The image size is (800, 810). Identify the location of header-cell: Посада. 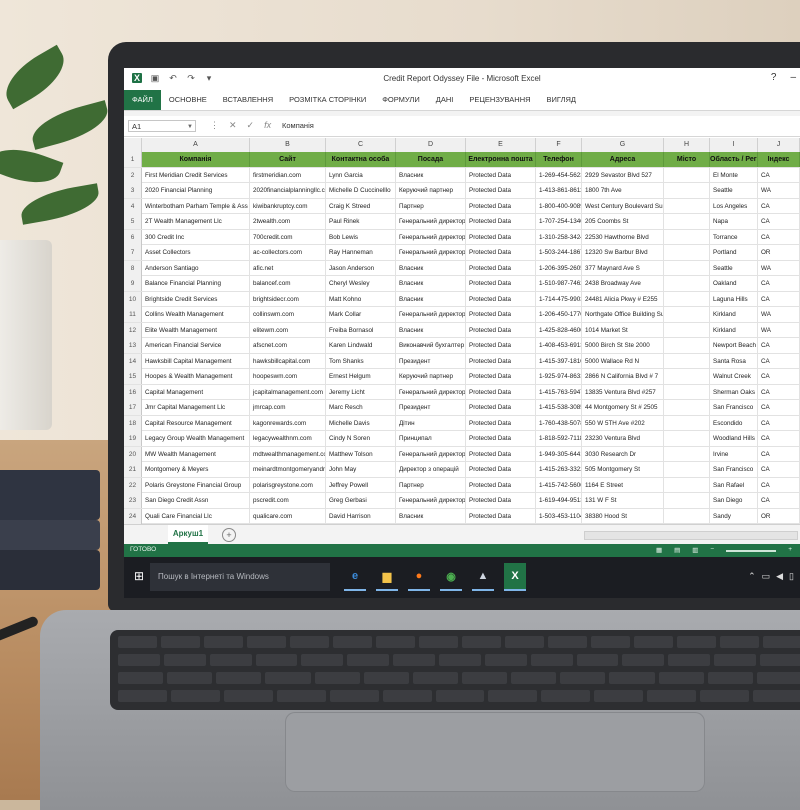
(431, 159).